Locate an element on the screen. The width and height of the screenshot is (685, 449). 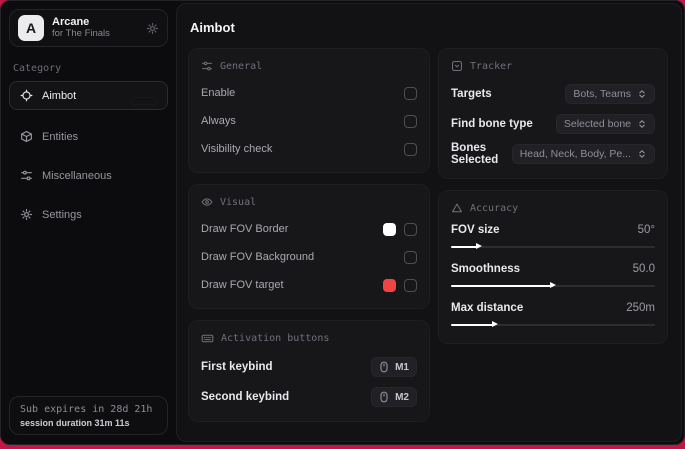
targets-dropdown: Bots, Teams is located at coordinates (610, 94).